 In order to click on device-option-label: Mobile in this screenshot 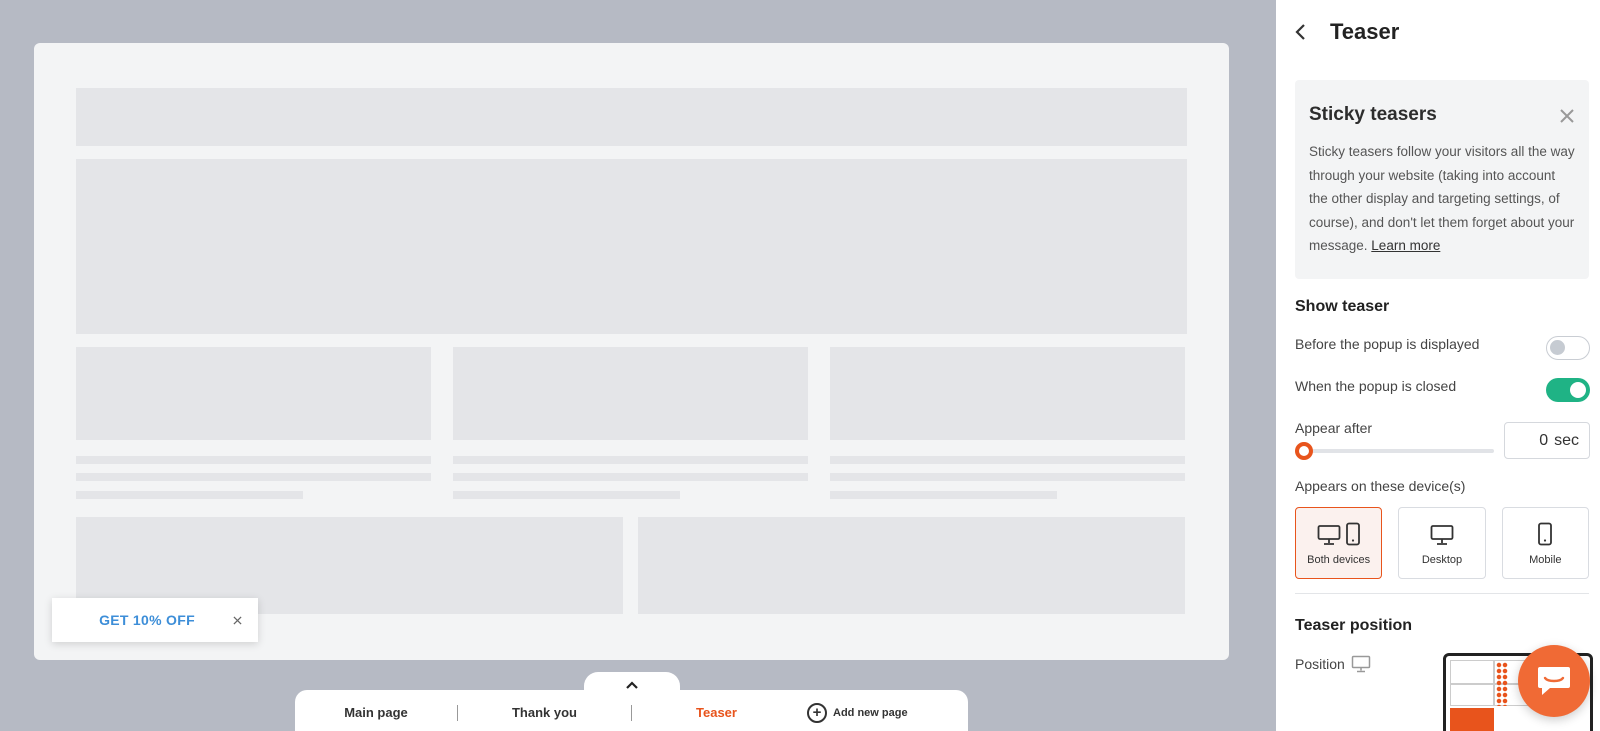, I will do `click(1545, 560)`.